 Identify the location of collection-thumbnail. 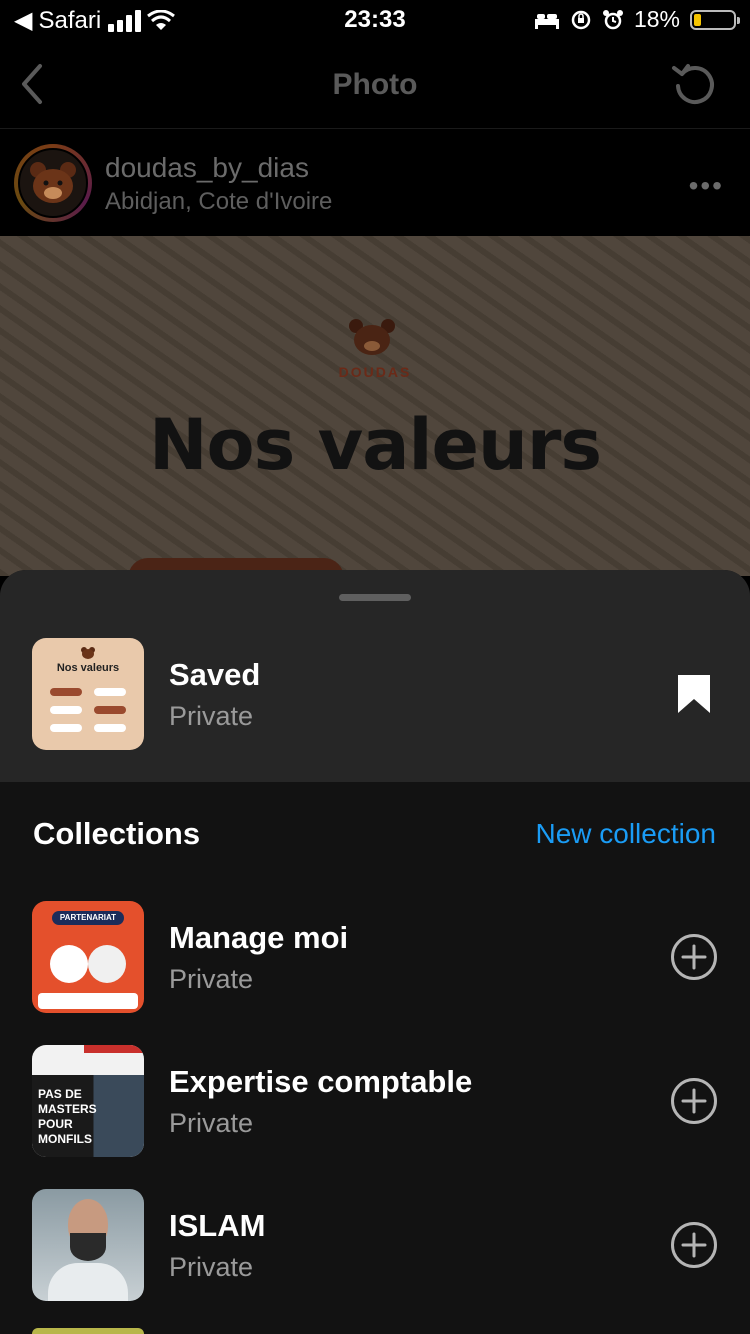
(88, 1245).